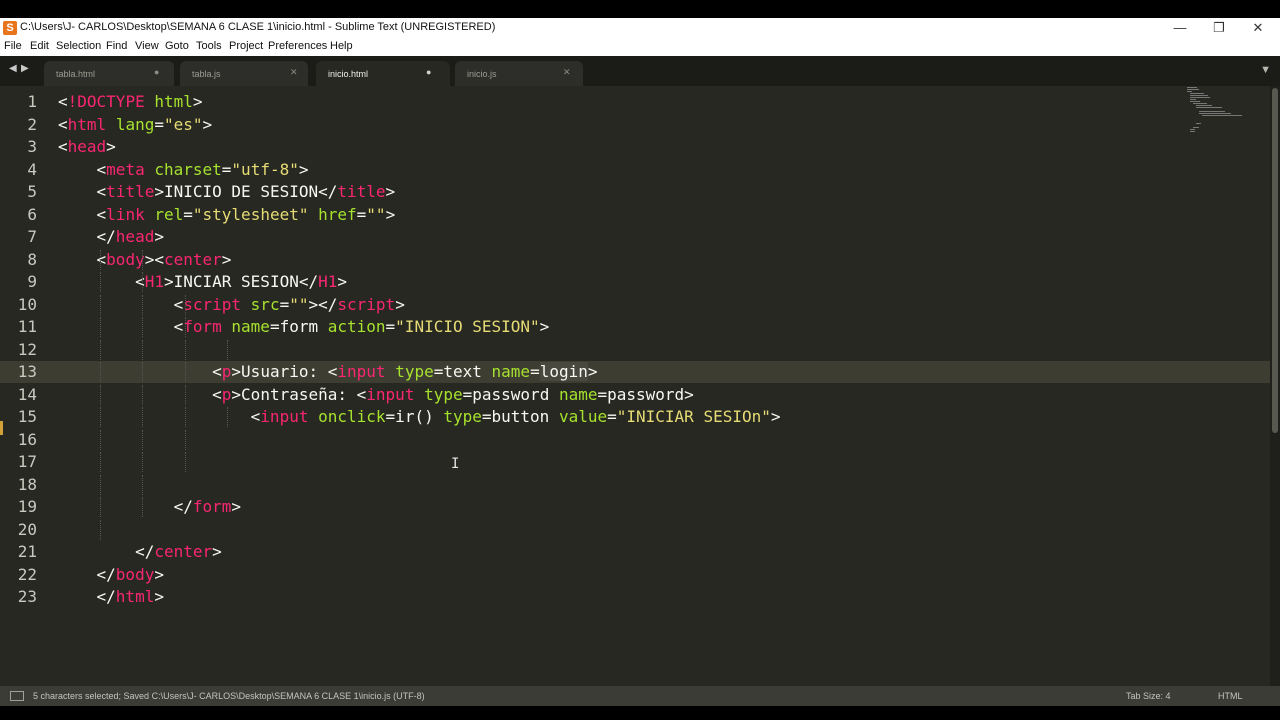  I want to click on code-token: html, so click(87, 124).